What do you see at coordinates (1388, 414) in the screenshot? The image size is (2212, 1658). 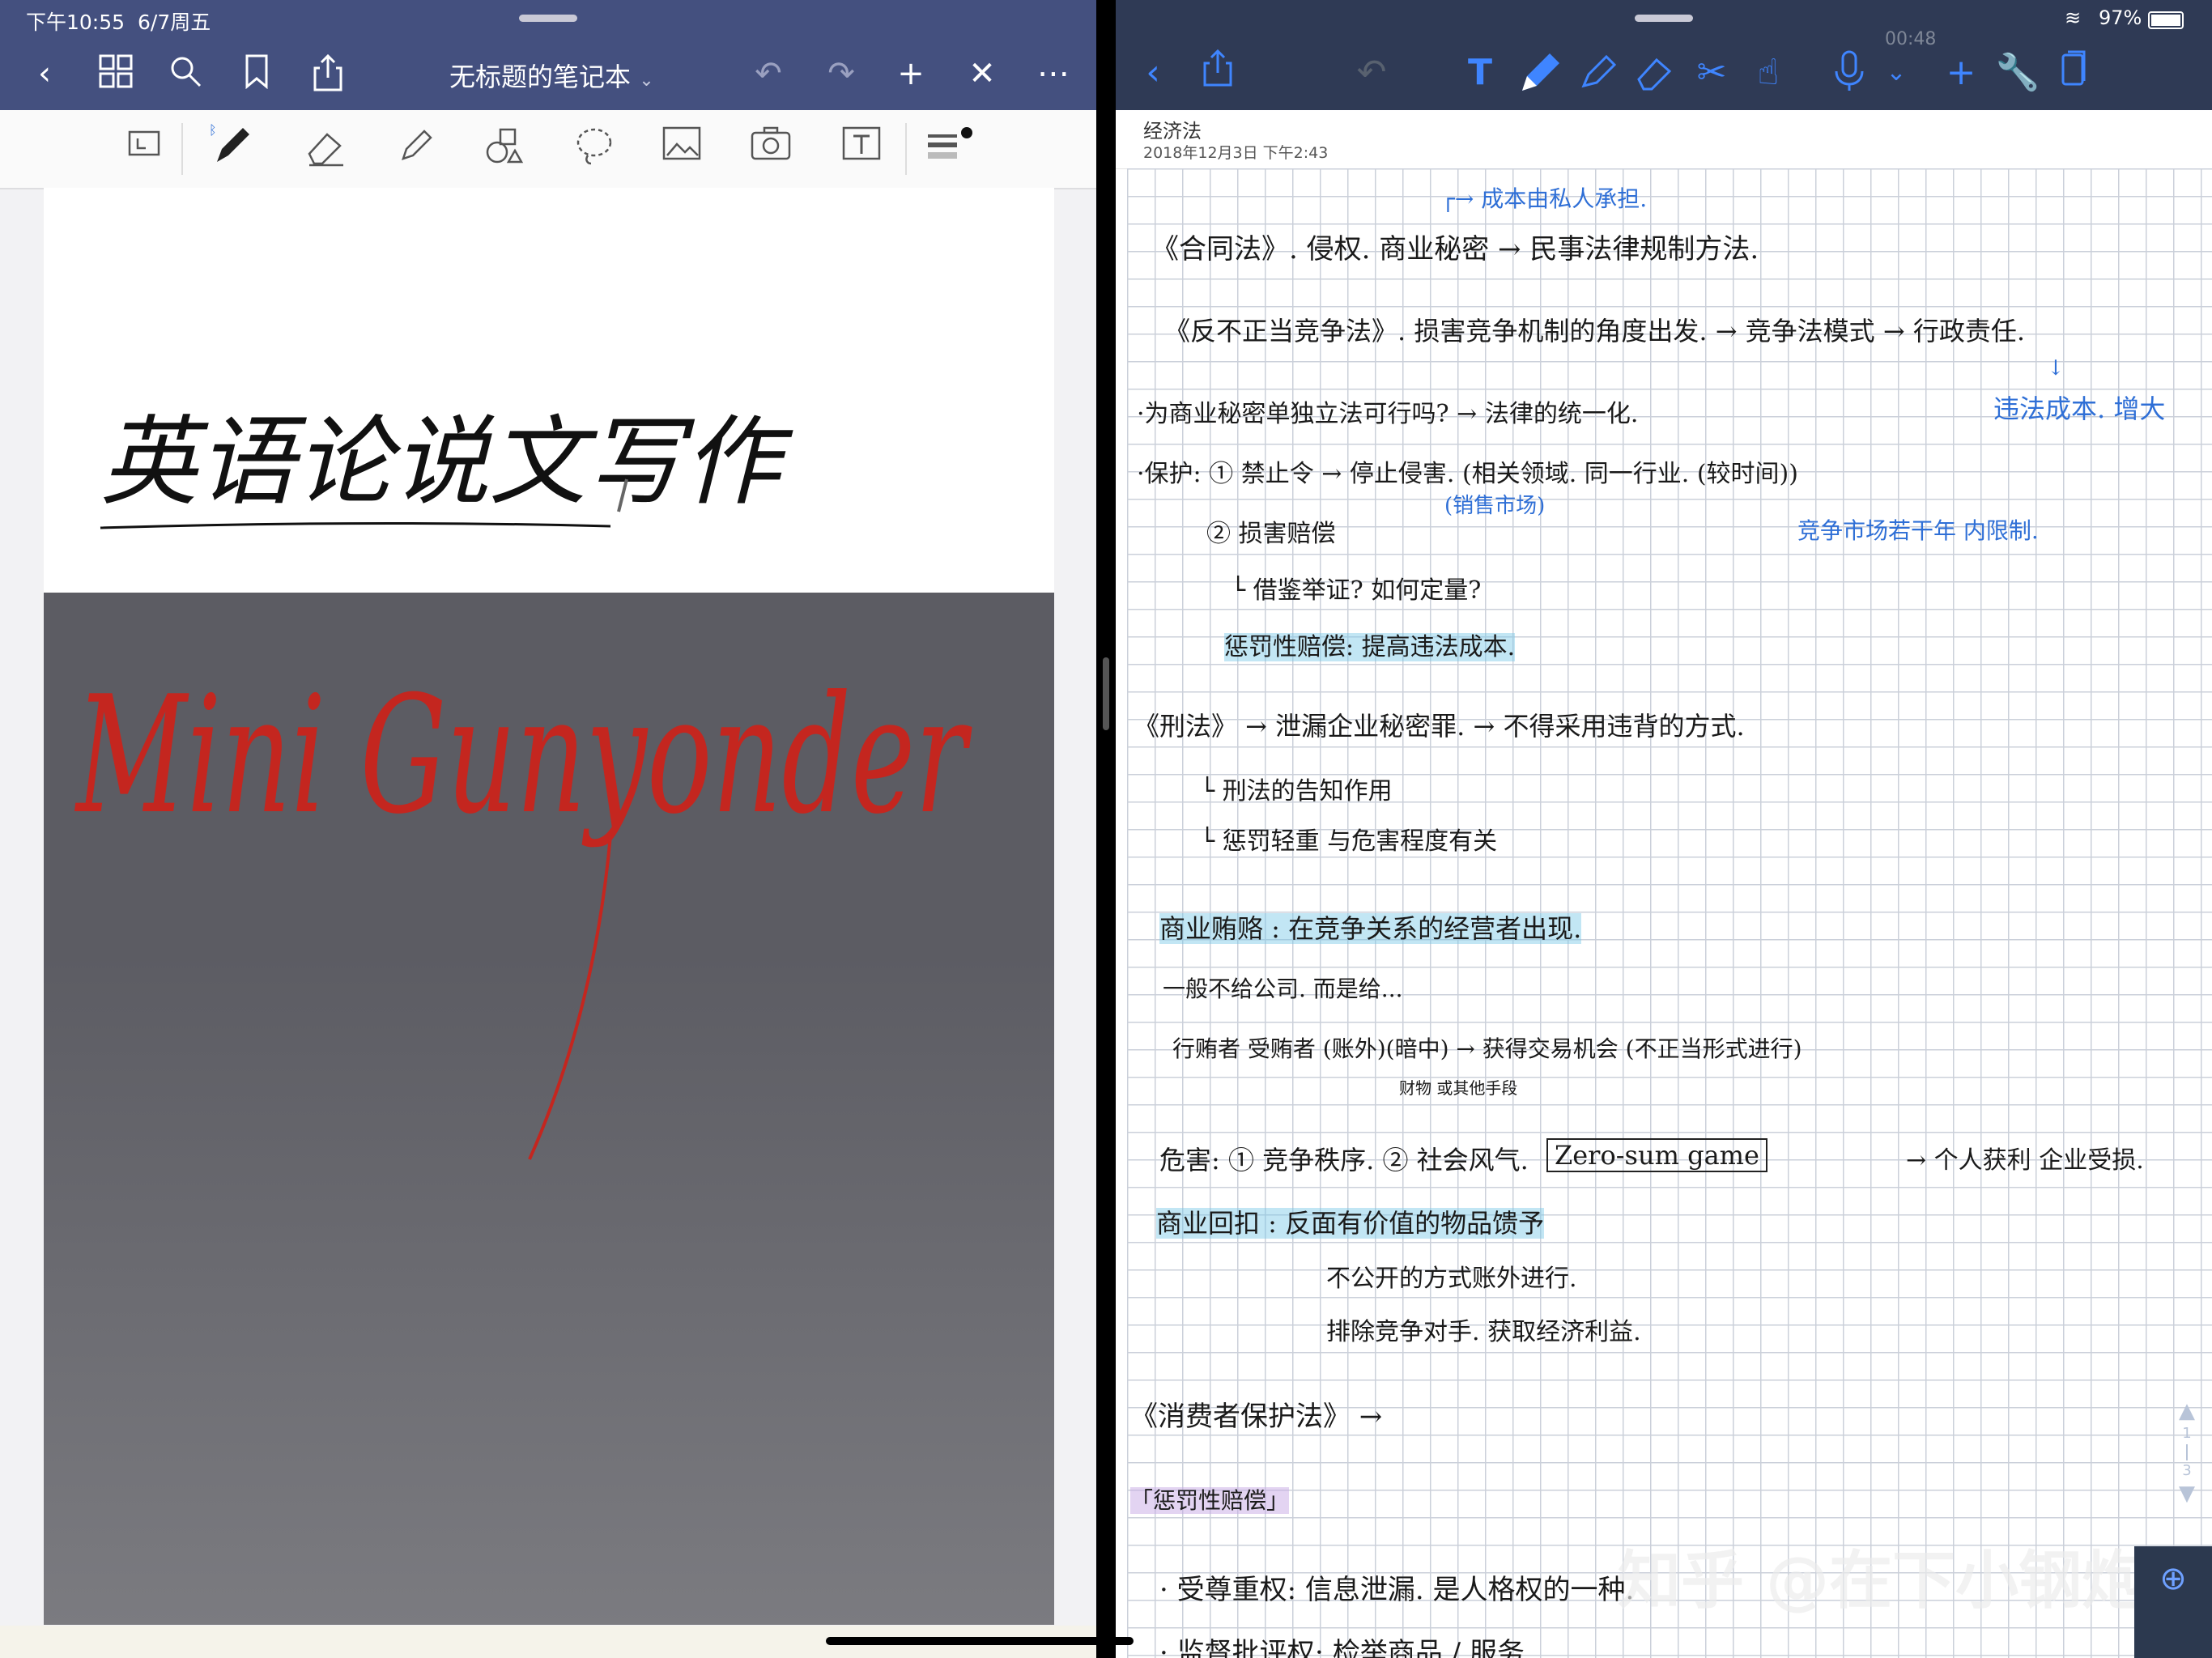 I see `handwritten-line: ·为商业秘密单独立法可行吗? → 法律的统一化.` at bounding box center [1388, 414].